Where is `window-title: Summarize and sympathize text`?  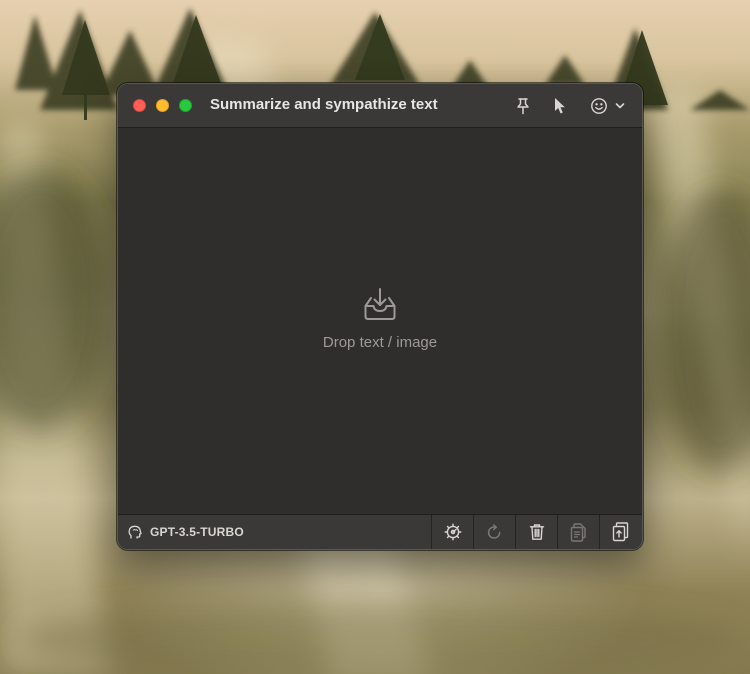 window-title: Summarize and sympathize text is located at coordinates (324, 104).